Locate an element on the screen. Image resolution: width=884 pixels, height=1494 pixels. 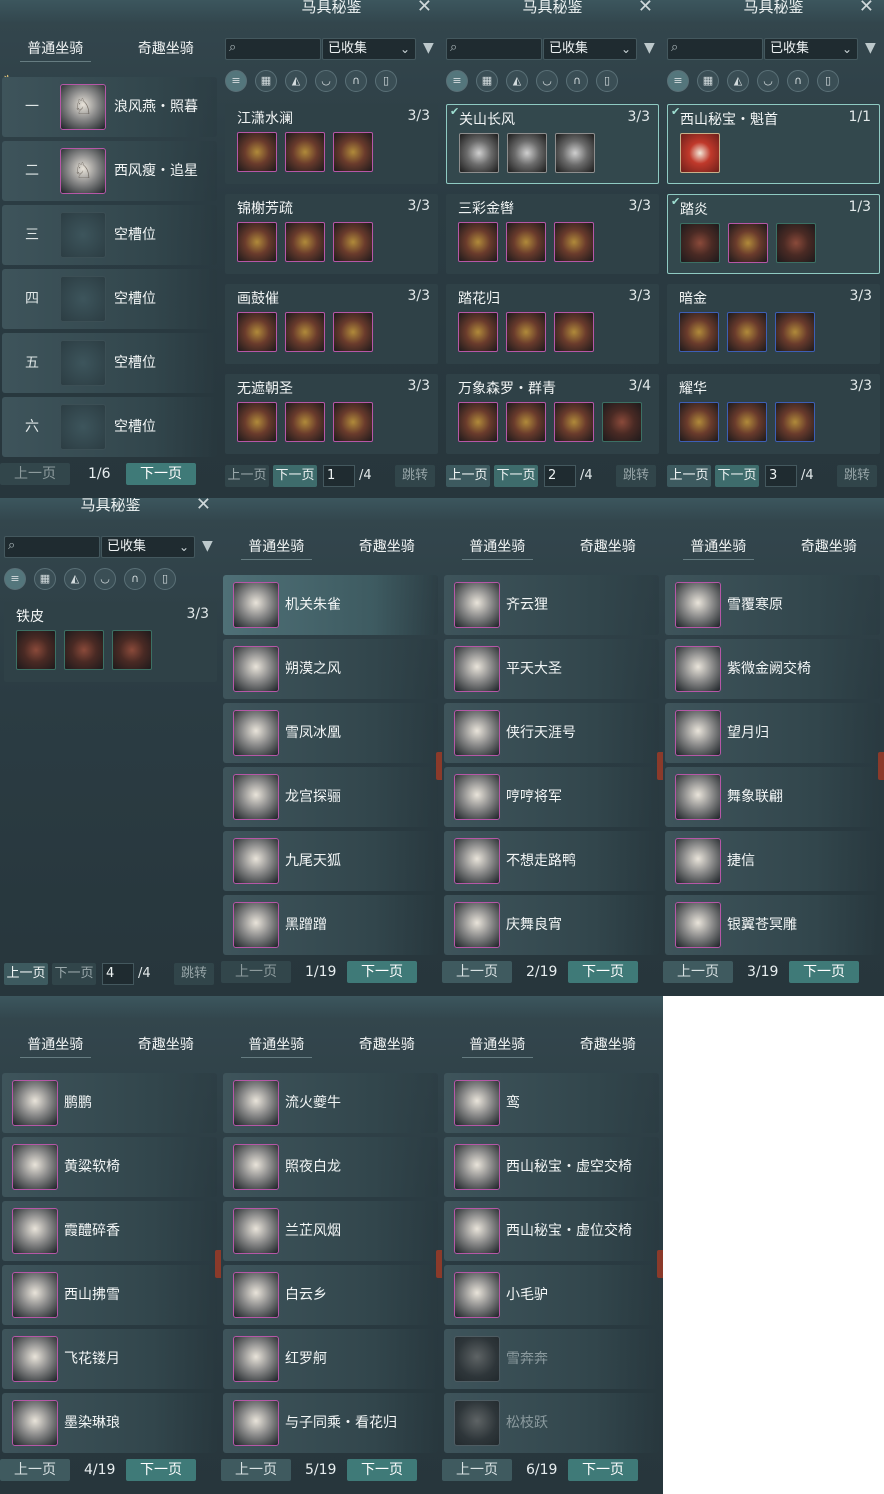
list-view-icon: ≡ is located at coordinates (678, 81).